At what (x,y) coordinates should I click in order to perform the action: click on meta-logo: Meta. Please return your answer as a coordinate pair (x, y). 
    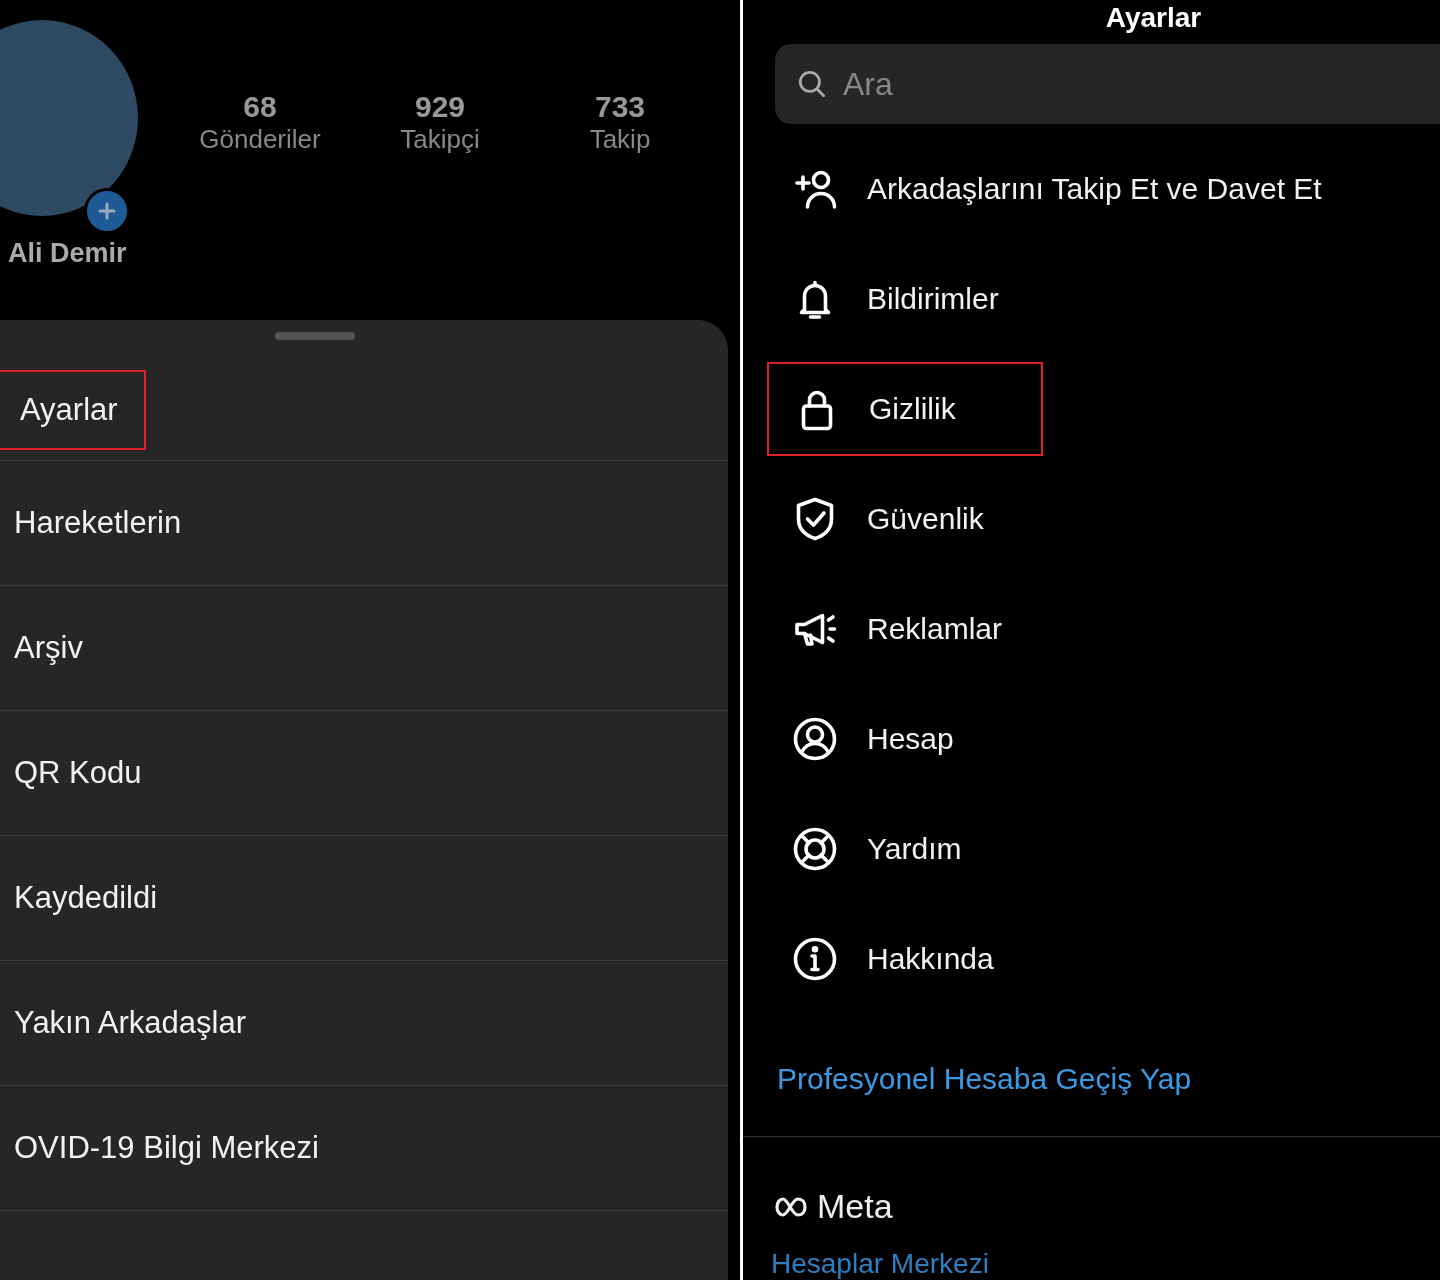
    Looking at the image, I should click on (833, 1206).